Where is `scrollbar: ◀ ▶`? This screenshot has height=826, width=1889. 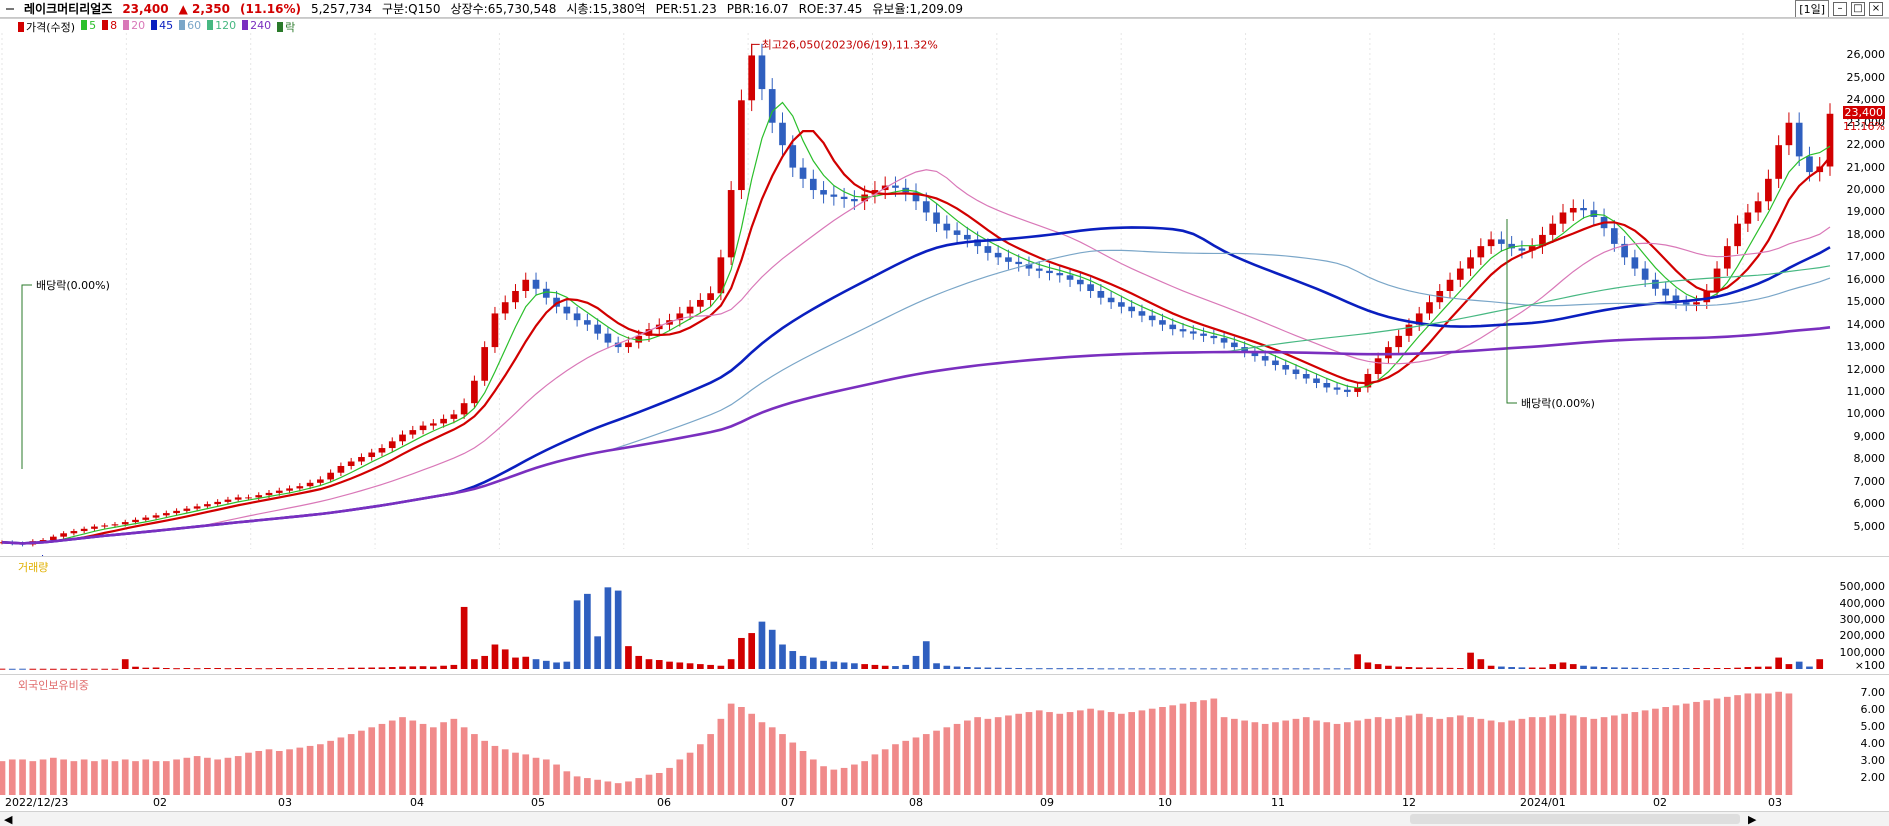
scrollbar: ◀ ▶ is located at coordinates (944, 818).